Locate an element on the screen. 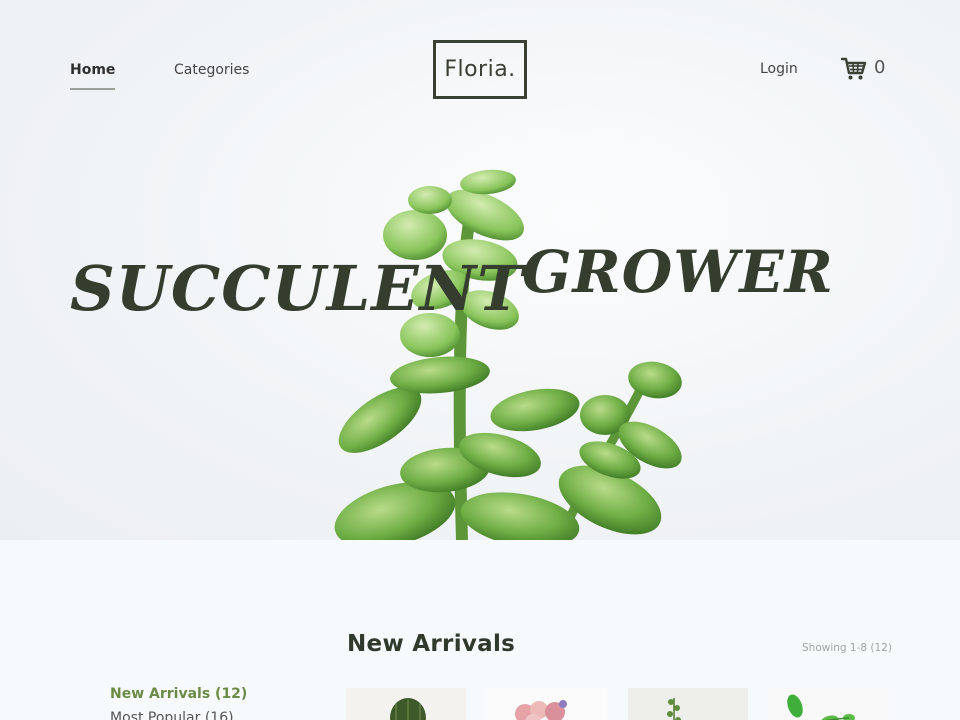 This screenshot has width=960, height=720. filter-most-popular: Most Popular (16) is located at coordinates (172, 715).